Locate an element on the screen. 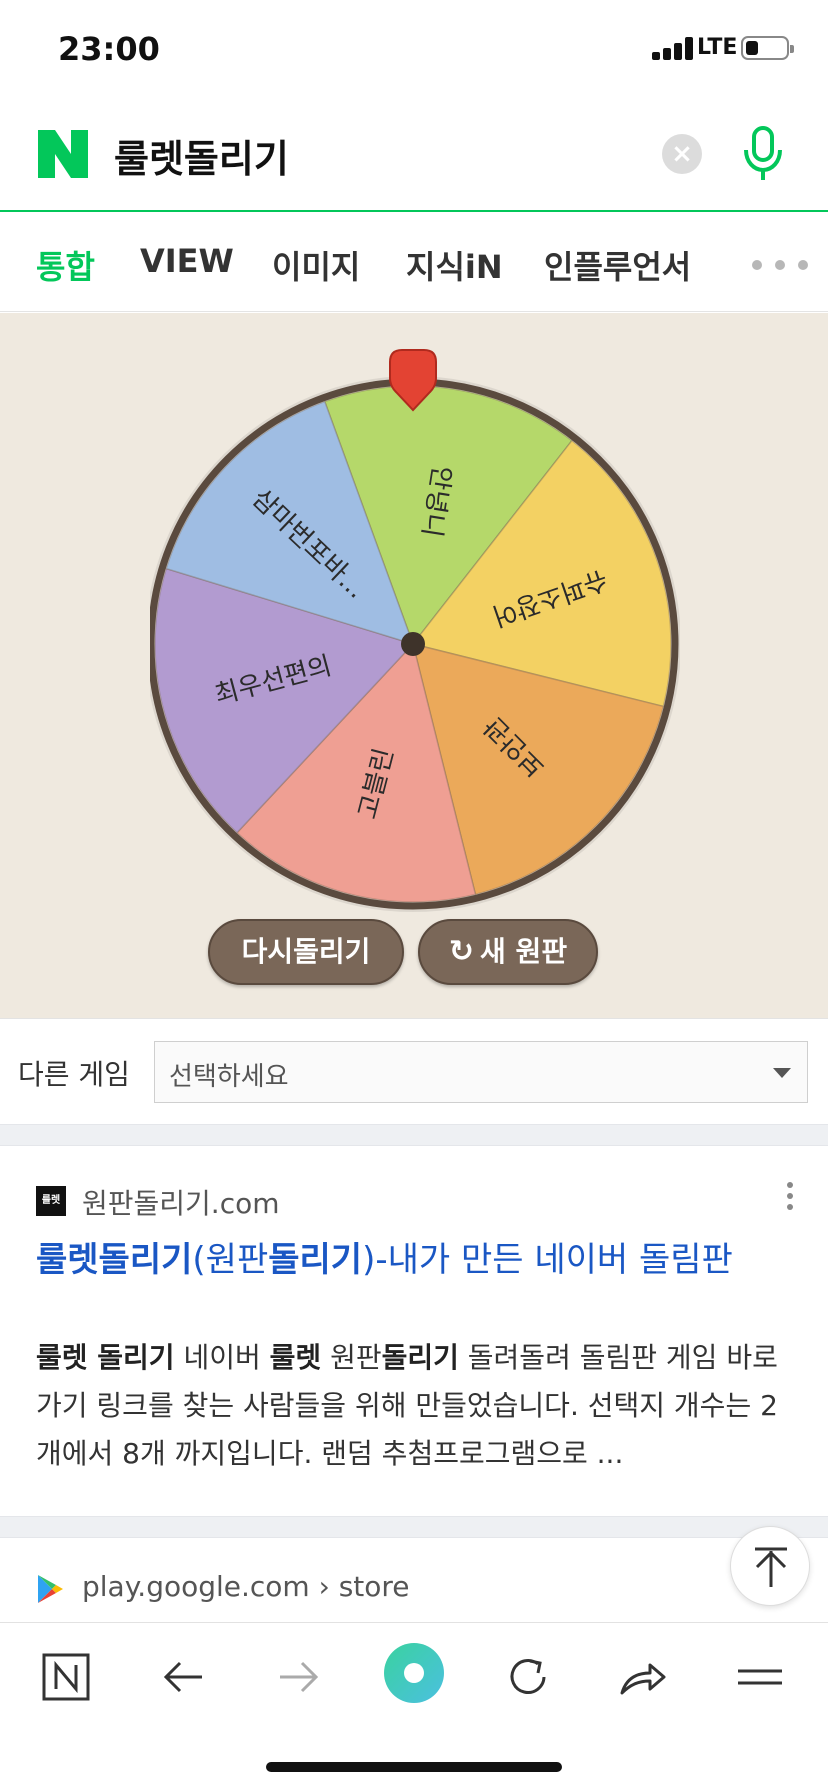 The height and width of the screenshot is (1792, 828). tab-integrated: 통합 is located at coordinates (65, 265).